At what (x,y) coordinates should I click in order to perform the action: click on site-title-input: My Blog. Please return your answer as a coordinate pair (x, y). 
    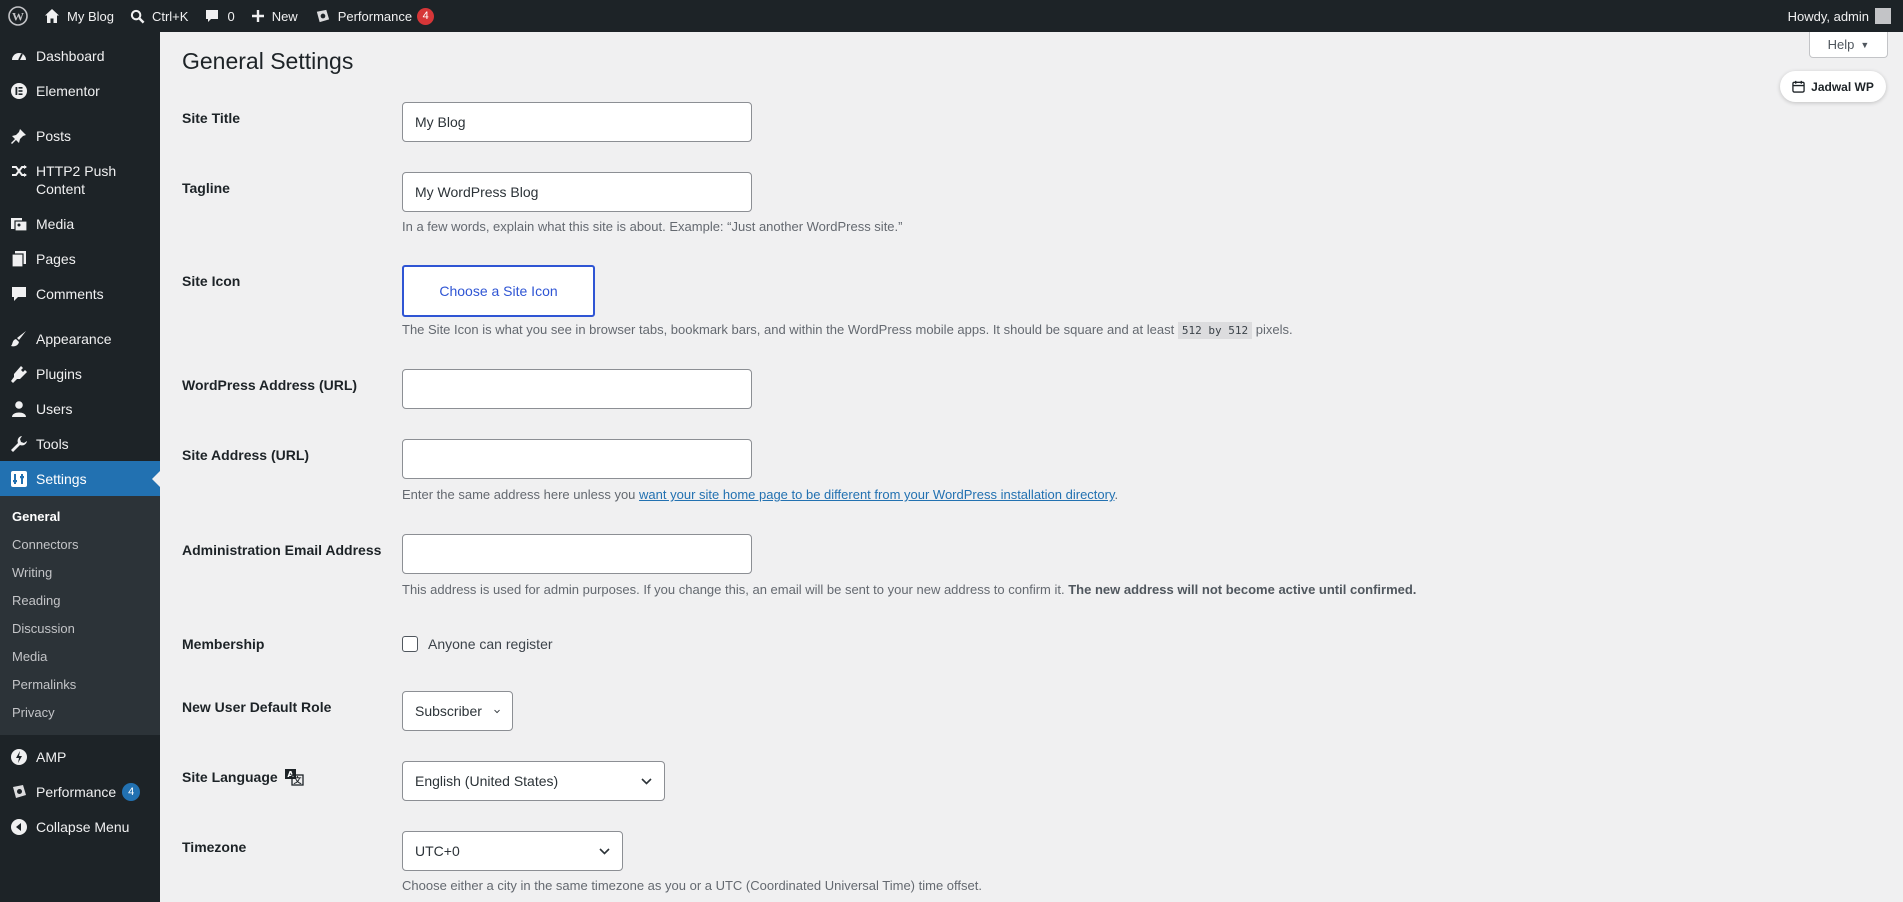
    Looking at the image, I should click on (577, 122).